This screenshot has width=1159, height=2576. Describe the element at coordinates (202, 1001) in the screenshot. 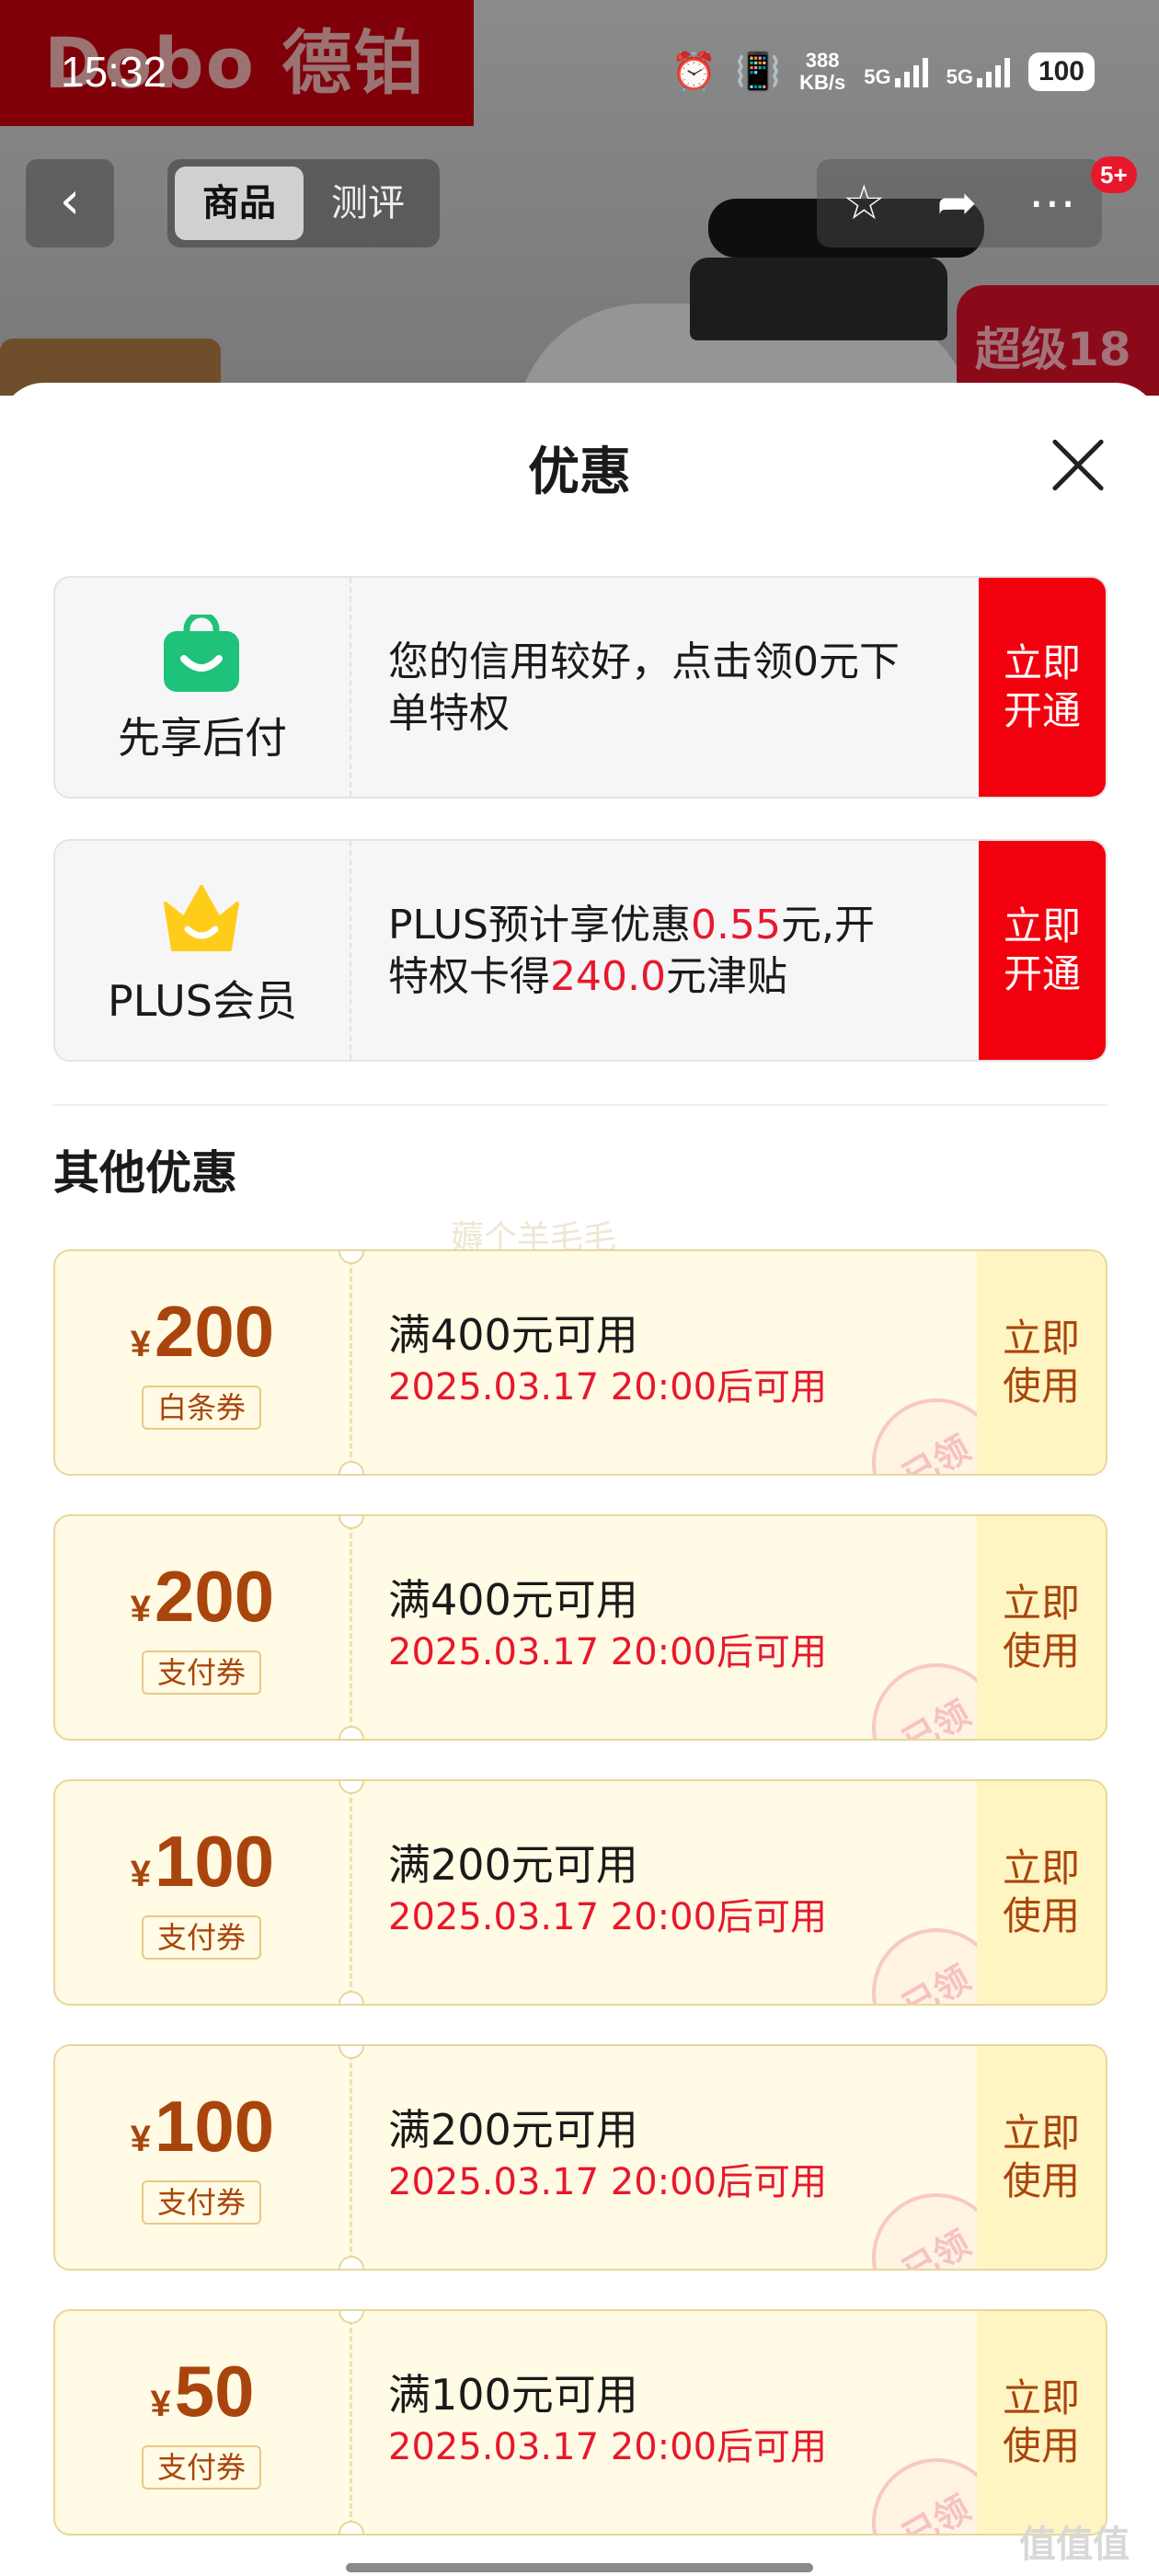

I see `service-name: PLUS会员` at that location.